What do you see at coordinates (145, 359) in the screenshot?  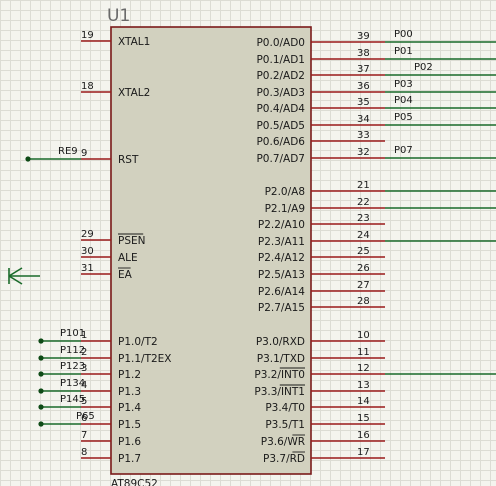 I see `pin-label: P1.1/T2EX` at bounding box center [145, 359].